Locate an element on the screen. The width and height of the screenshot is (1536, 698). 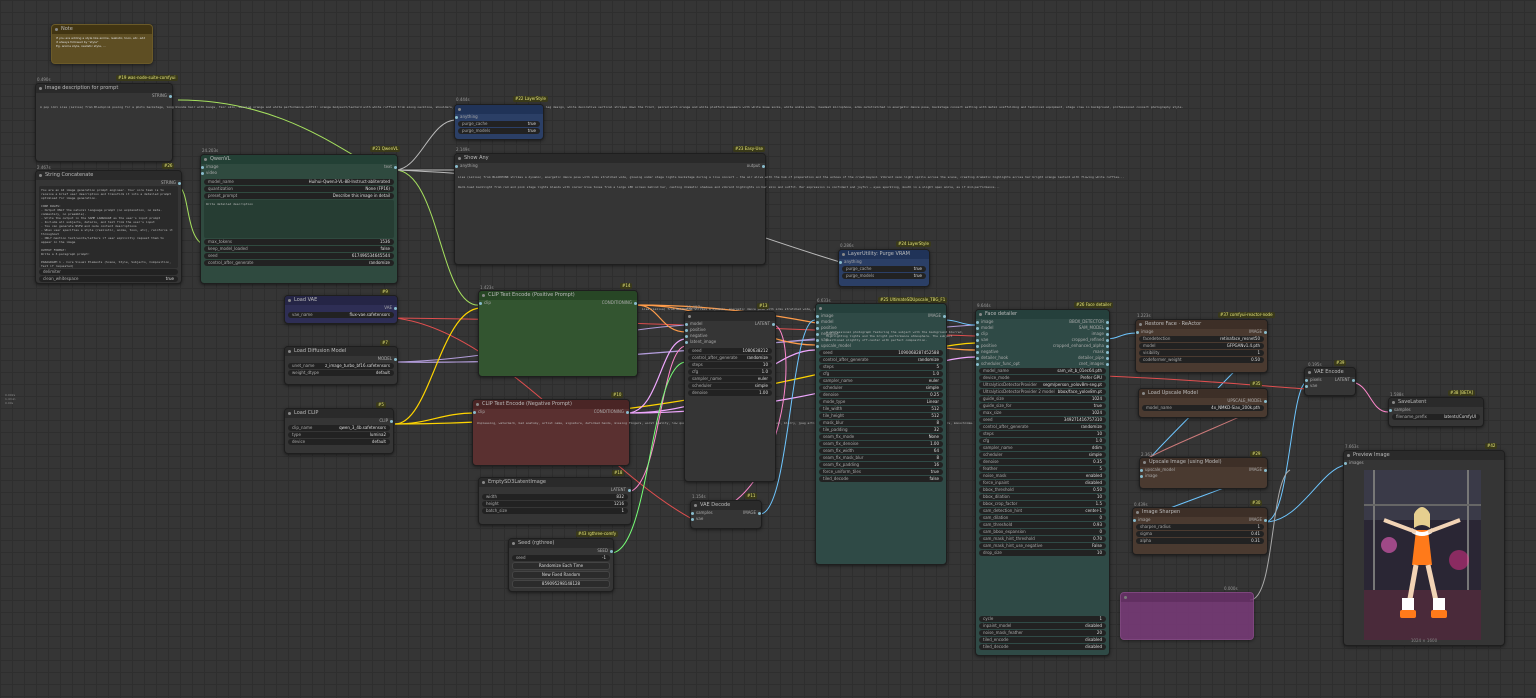
seam-fix-padding-widget: seam_fix_padding 16 is located at coordinates (881, 465).